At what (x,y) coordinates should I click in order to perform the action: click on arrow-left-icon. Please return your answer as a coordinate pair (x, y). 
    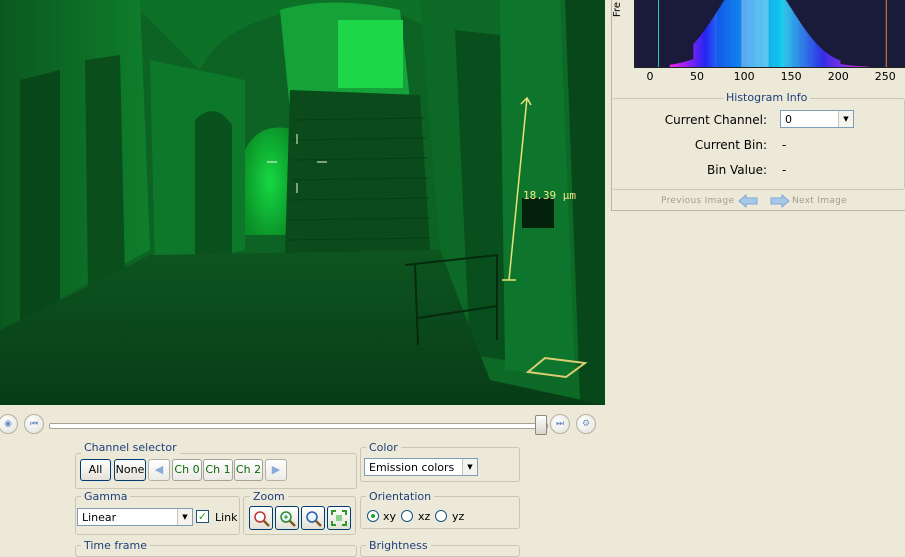
    Looking at the image, I should click on (748, 201).